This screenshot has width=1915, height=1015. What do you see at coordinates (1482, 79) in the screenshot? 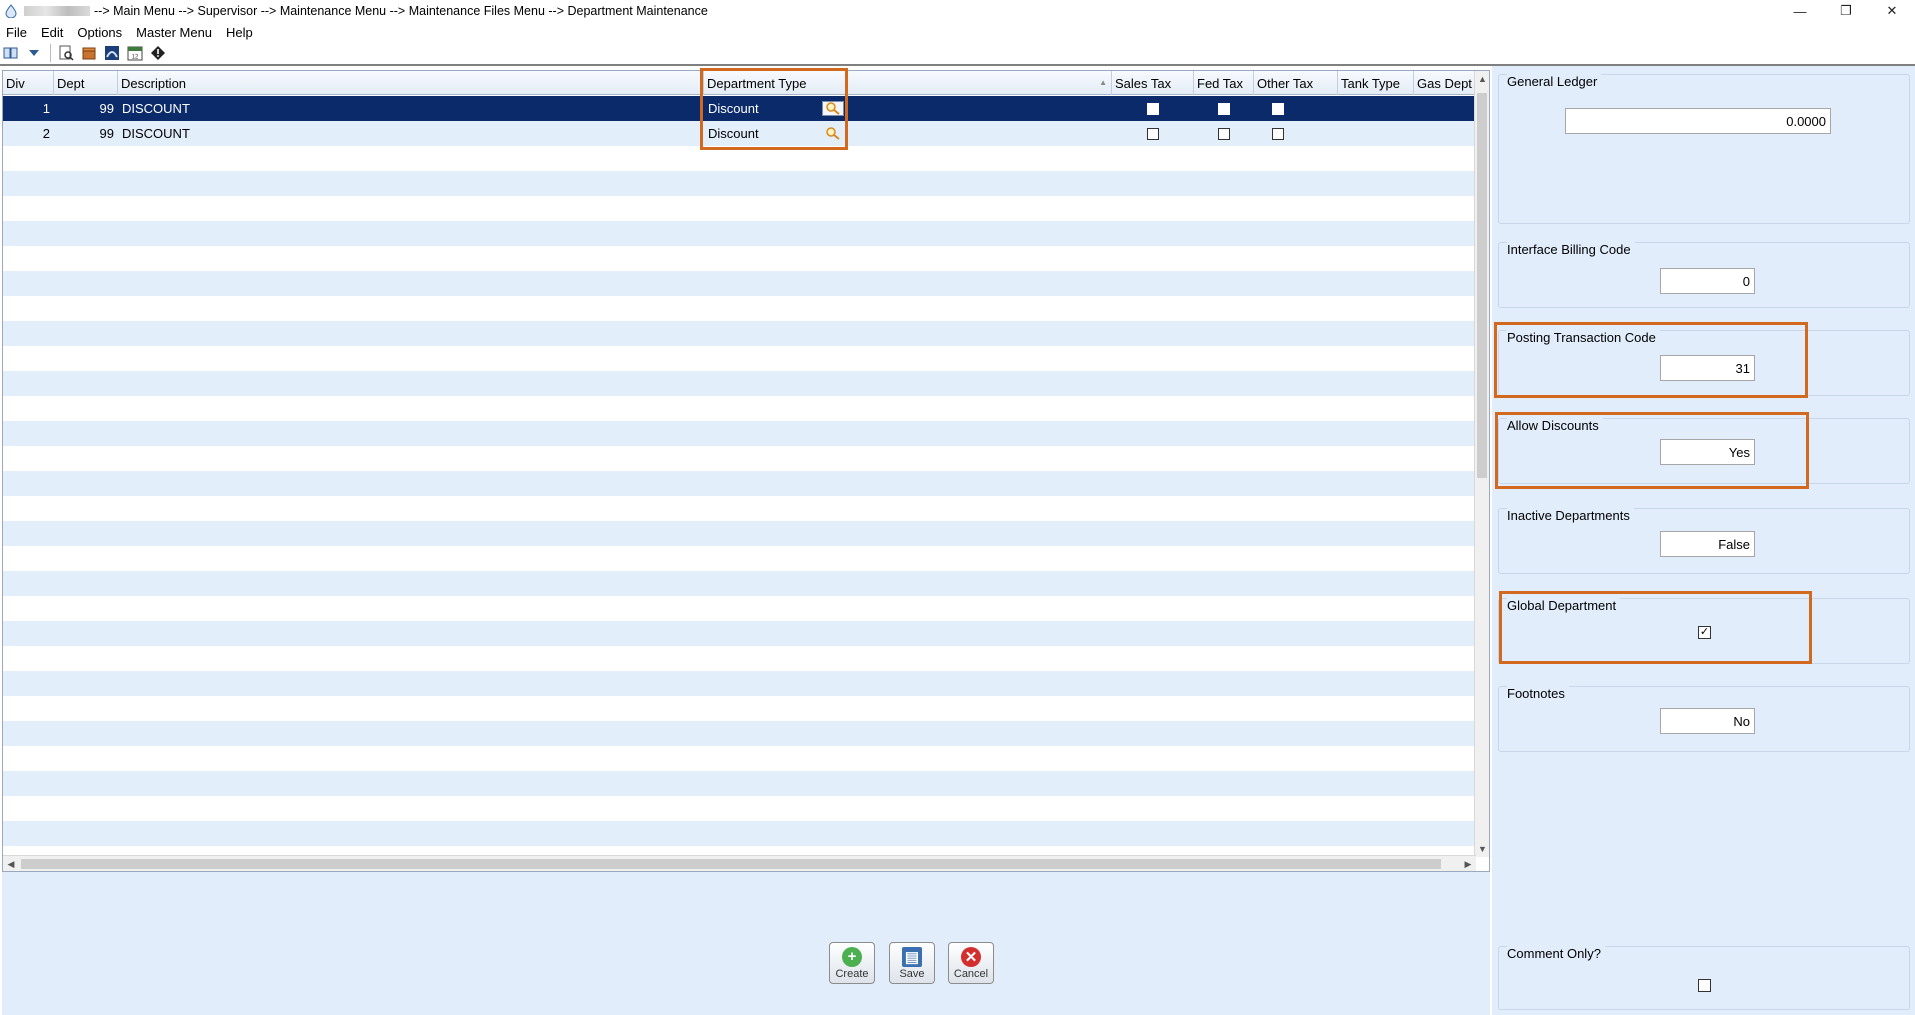
I see `scroll-up-icon: ▲` at bounding box center [1482, 79].